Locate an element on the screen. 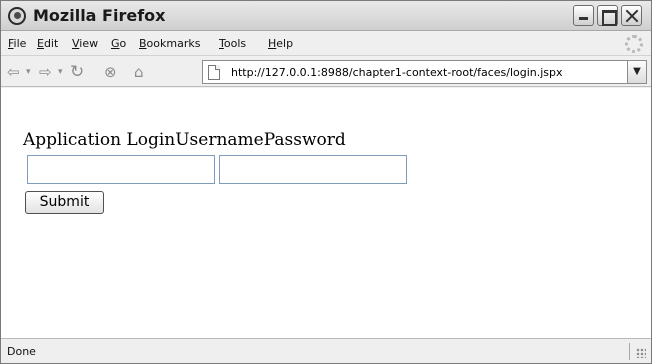 The image size is (652, 364). submit-button: Submit is located at coordinates (64, 202).